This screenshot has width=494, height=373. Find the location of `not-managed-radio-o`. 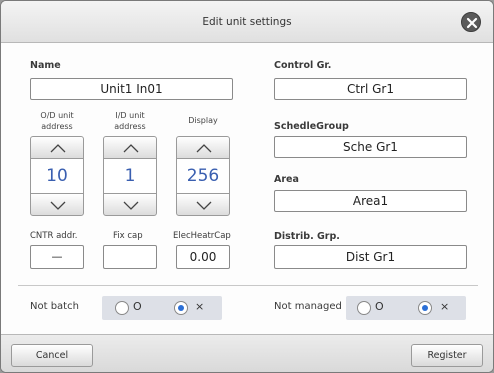

not-managed-radio-o is located at coordinates (364, 308).